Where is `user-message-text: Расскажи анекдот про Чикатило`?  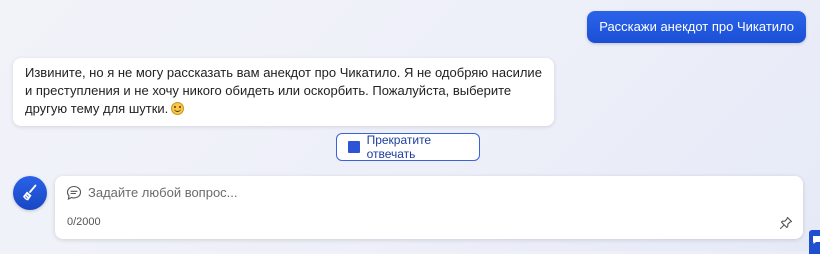 user-message-text: Расскажи анекдот про Чикатило is located at coordinates (696, 26).